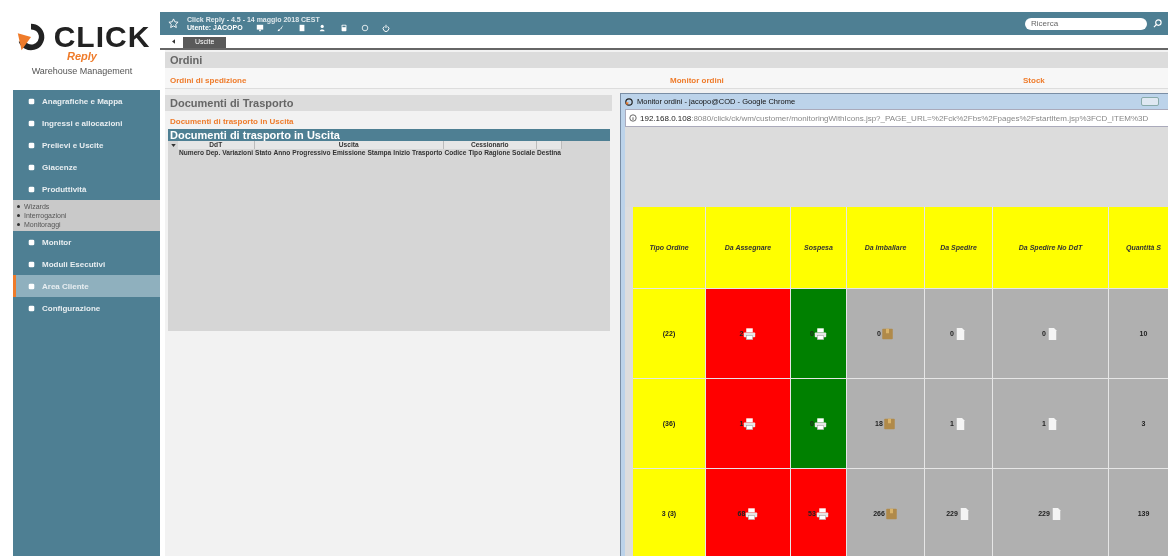  What do you see at coordinates (173, 23) in the screenshot?
I see `star-icon` at bounding box center [173, 23].